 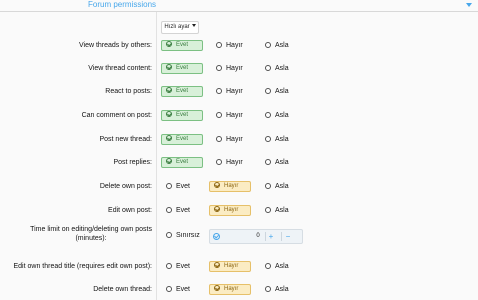 What do you see at coordinates (125, 186) in the screenshot?
I see `permission-label: Delete own post:` at bounding box center [125, 186].